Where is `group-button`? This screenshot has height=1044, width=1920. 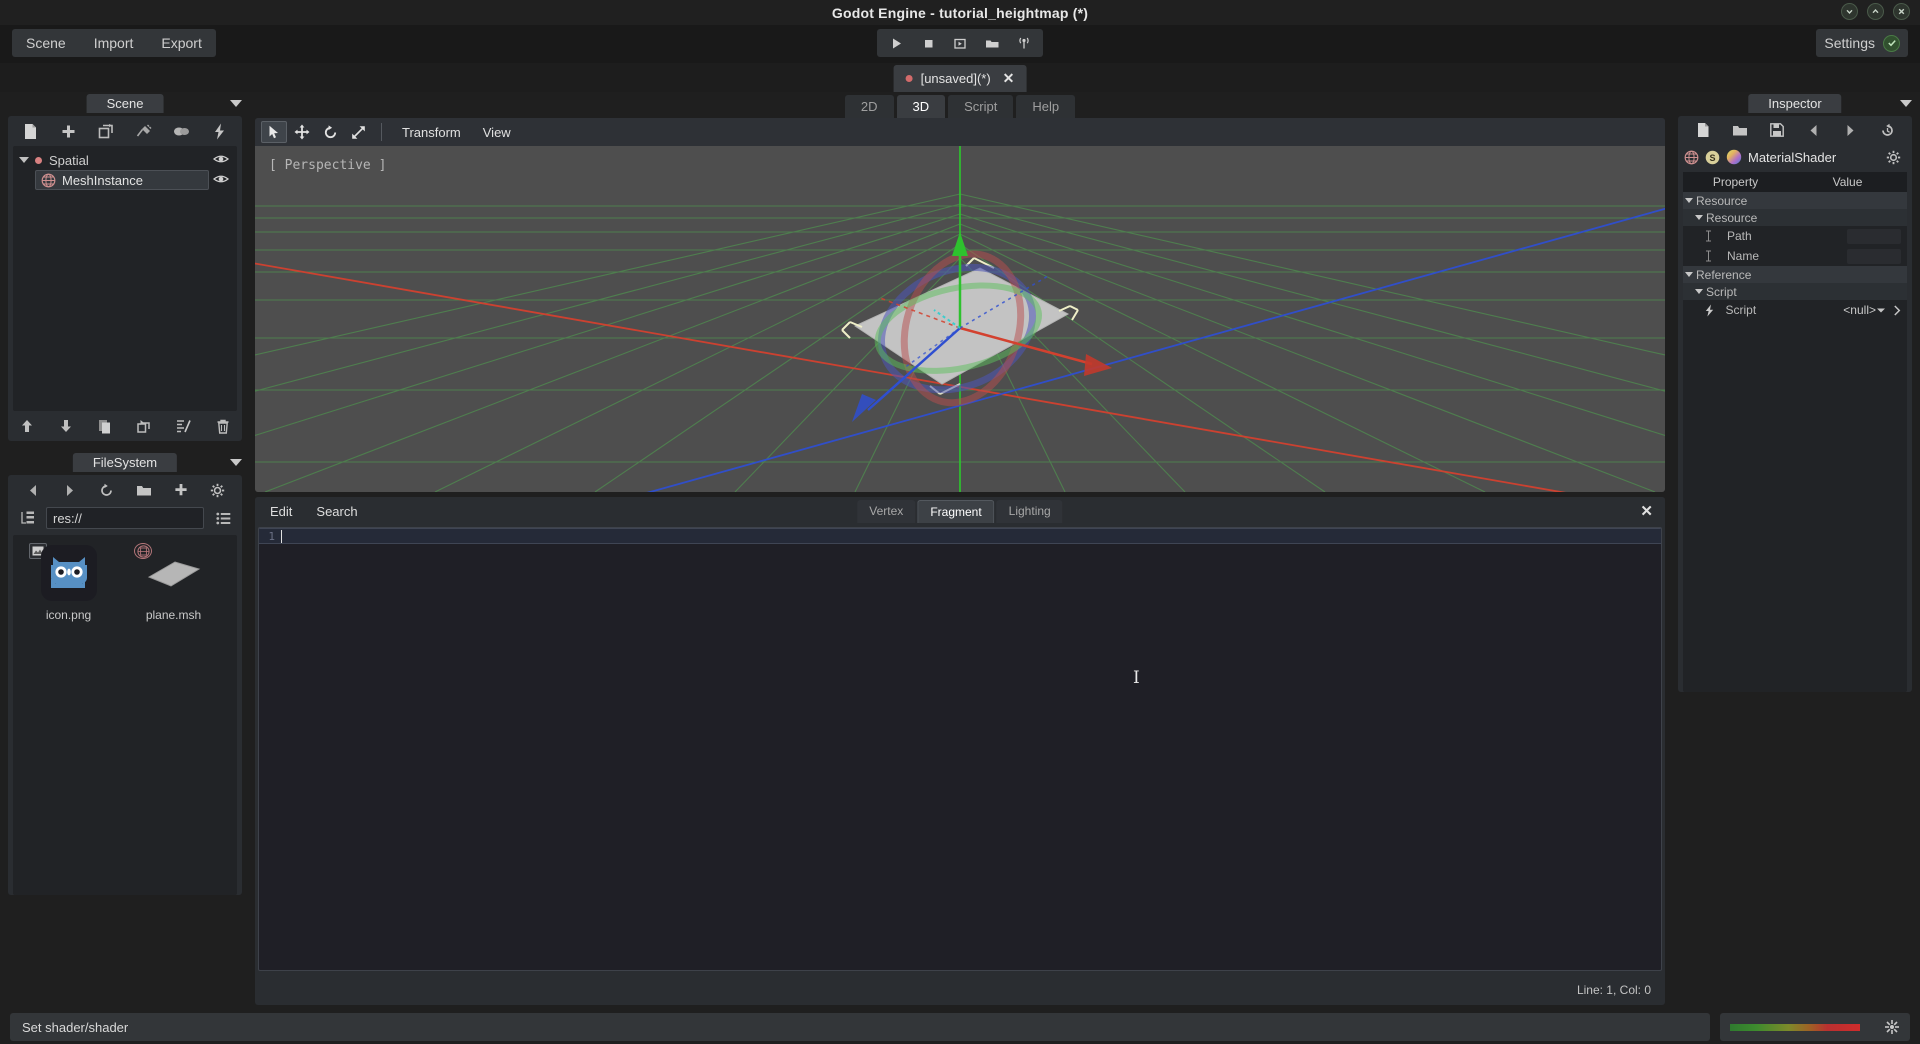
group-button is located at coordinates (181, 131).